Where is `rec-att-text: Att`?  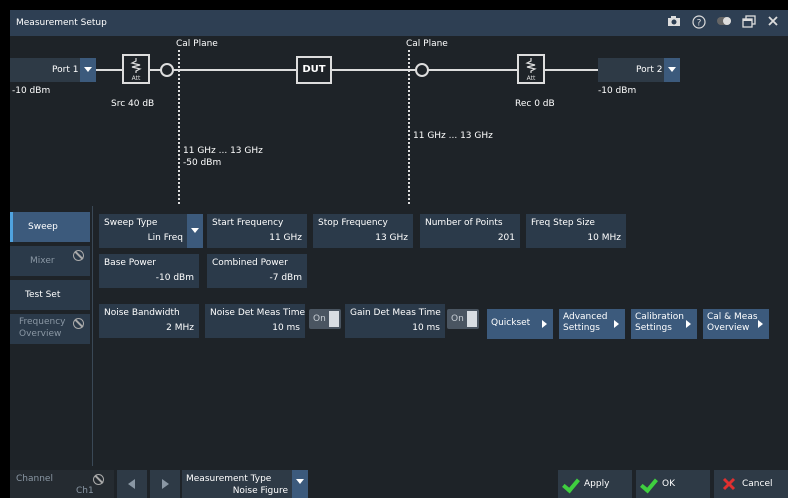
rec-att-text: Att is located at coordinates (531, 78).